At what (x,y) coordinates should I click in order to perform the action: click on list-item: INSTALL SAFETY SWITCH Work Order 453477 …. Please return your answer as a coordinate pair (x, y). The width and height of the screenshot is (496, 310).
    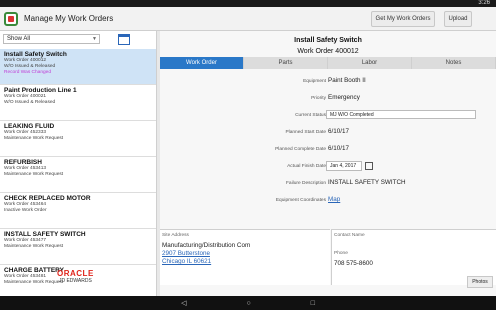
    Looking at the image, I should click on (78, 247).